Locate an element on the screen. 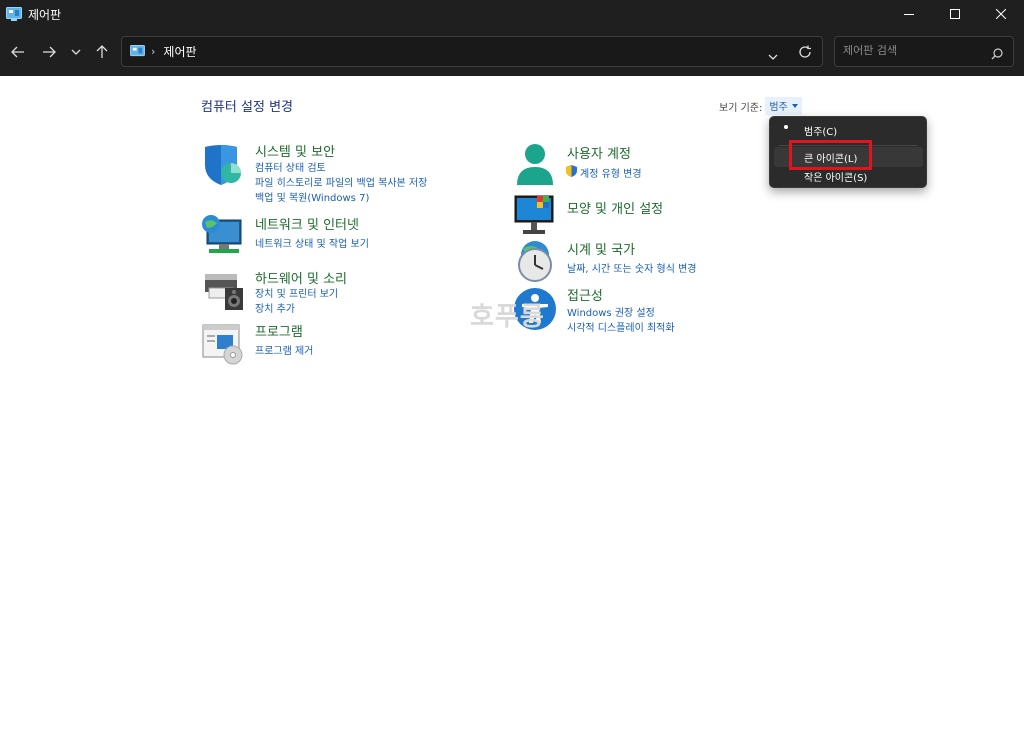  category-appearance: 모양 및 개인 설정 is located at coordinates (643, 216).